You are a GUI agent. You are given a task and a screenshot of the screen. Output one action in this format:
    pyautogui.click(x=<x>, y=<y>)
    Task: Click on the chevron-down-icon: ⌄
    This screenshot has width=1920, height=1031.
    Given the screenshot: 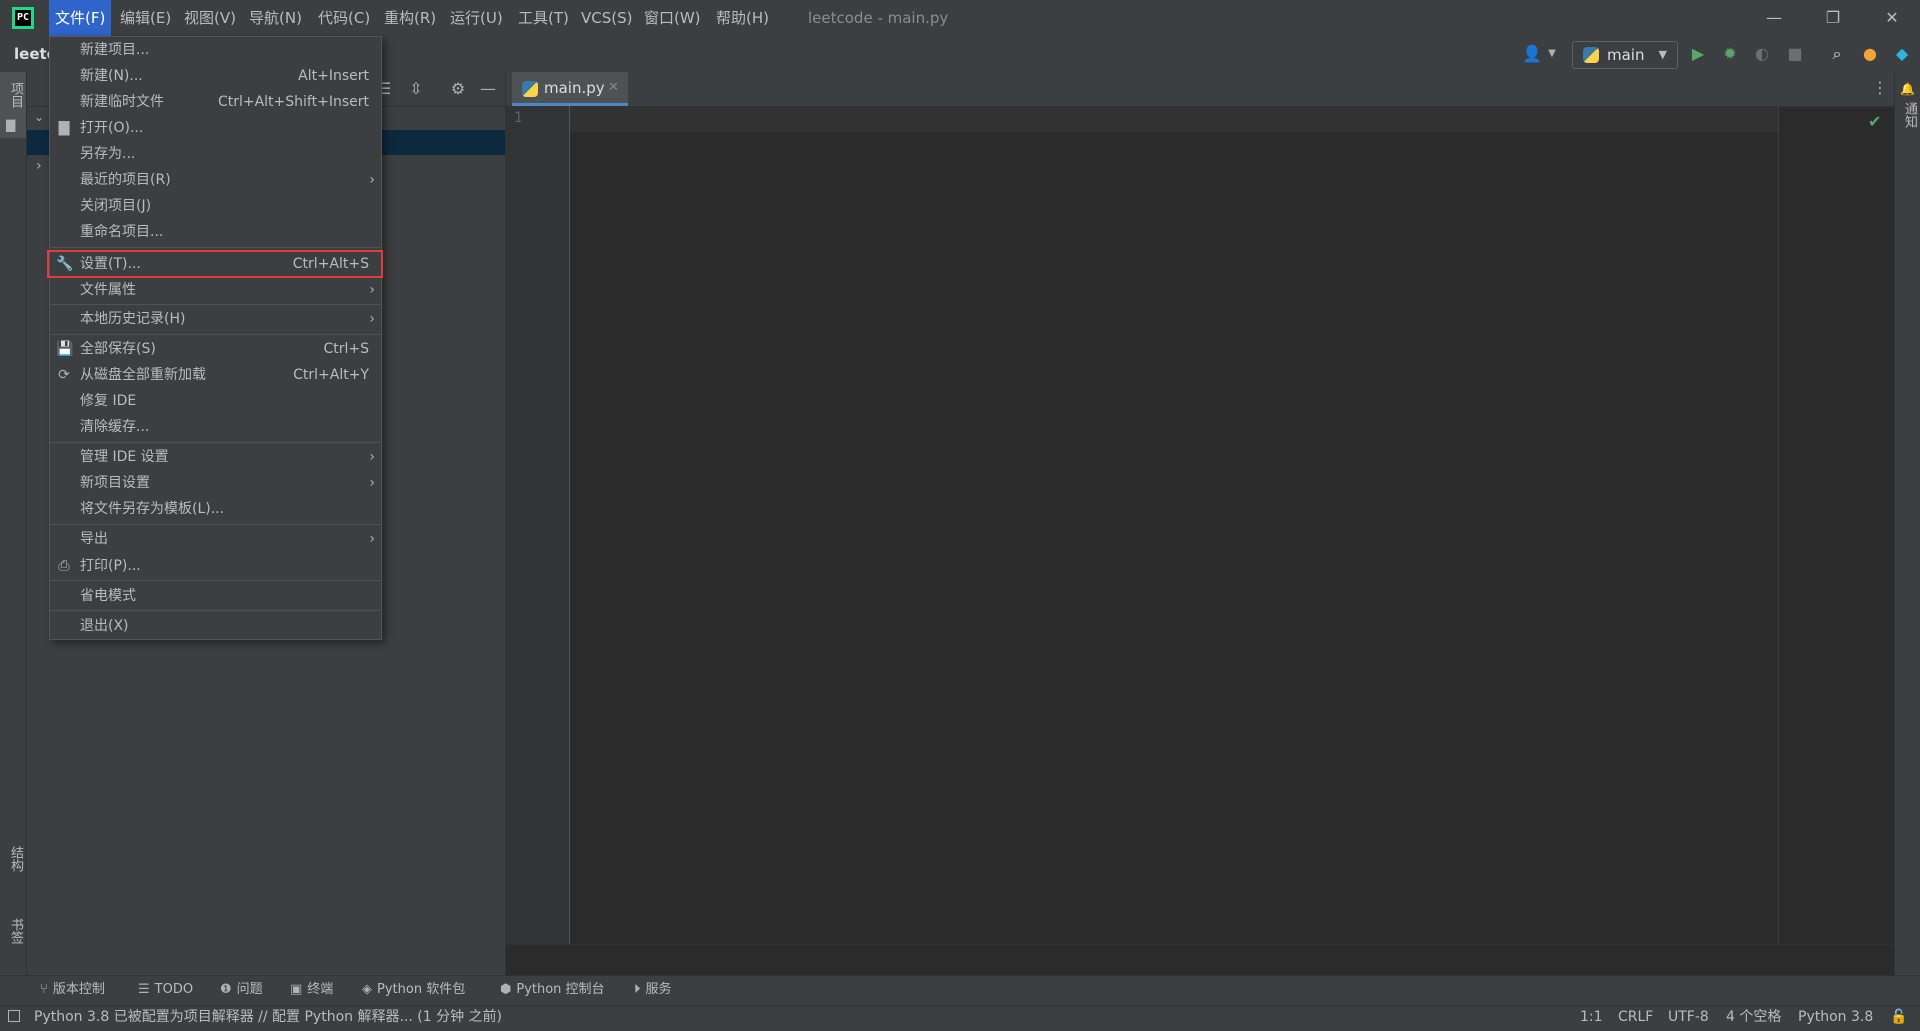 What is the action you would take?
    pyautogui.click(x=39, y=117)
    